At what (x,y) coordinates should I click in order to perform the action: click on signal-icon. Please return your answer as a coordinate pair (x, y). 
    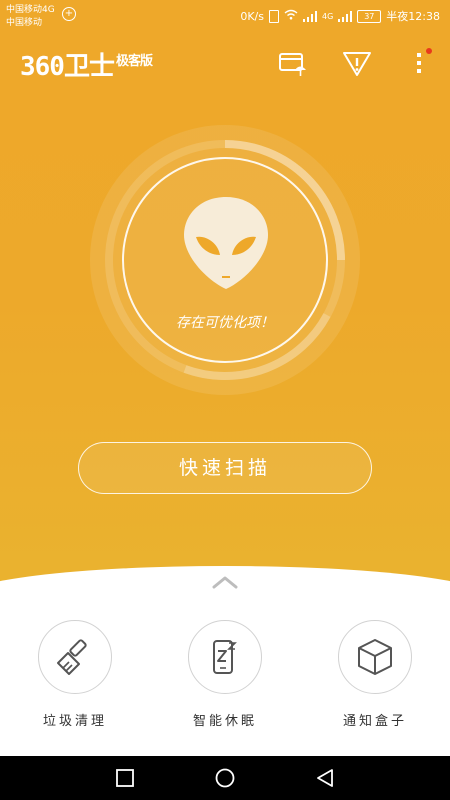
    Looking at the image, I should click on (310, 16).